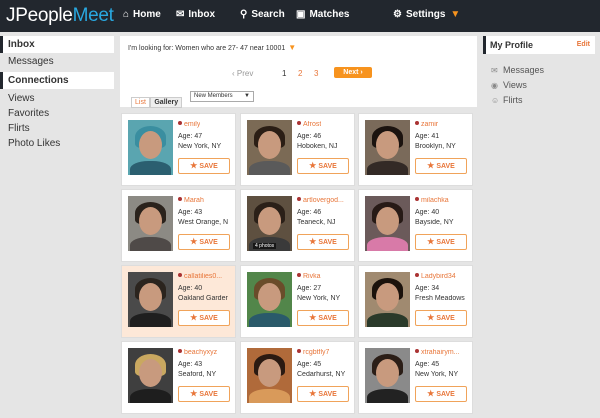 Image resolution: width=600 pixels, height=418 pixels. Describe the element at coordinates (203, 222) in the screenshot. I see `member-location: West Orange, N` at that location.